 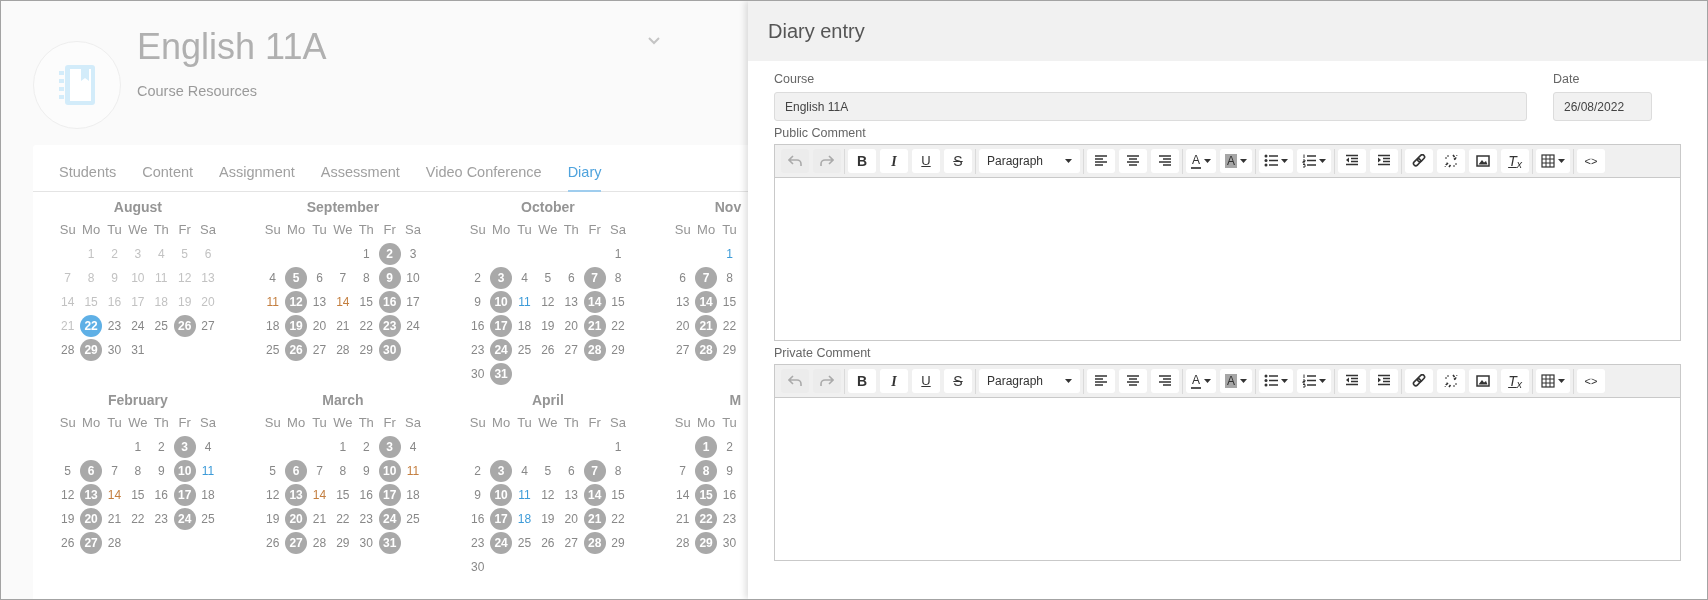 What do you see at coordinates (360, 168) in the screenshot?
I see `tab: Assessment` at bounding box center [360, 168].